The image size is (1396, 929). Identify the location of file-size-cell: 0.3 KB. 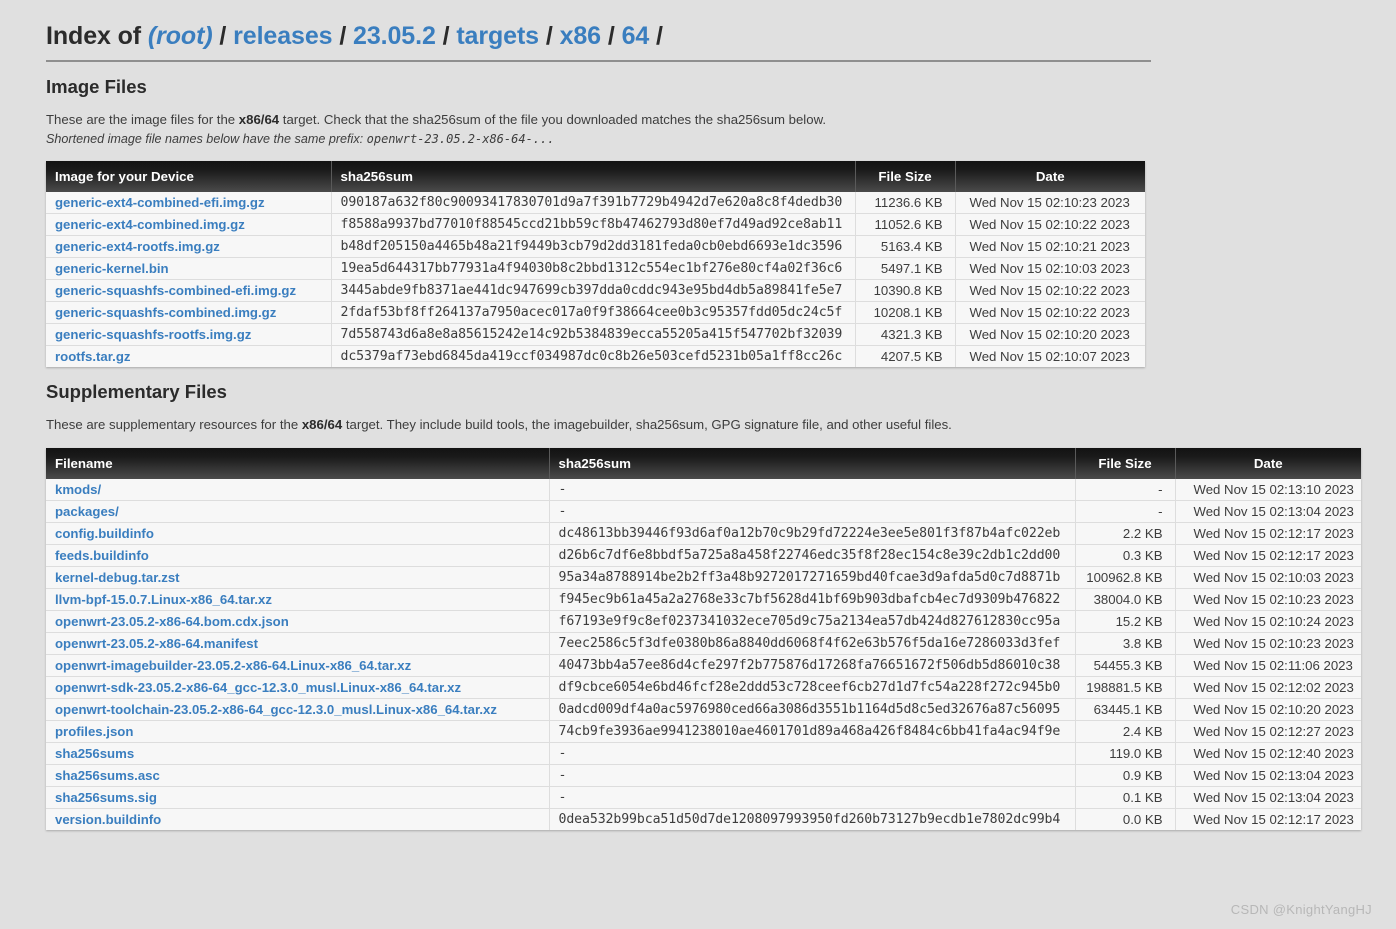
(1125, 555).